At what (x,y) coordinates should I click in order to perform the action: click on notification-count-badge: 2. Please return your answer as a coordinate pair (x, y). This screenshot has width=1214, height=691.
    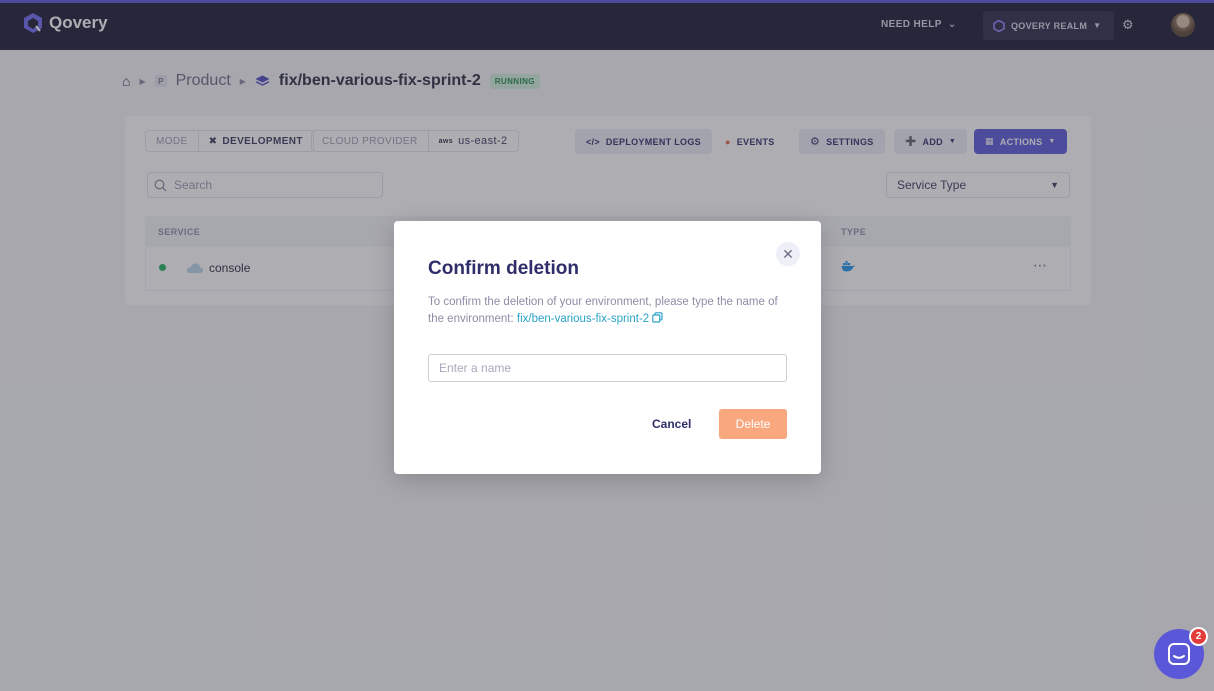
    Looking at the image, I should click on (1198, 636).